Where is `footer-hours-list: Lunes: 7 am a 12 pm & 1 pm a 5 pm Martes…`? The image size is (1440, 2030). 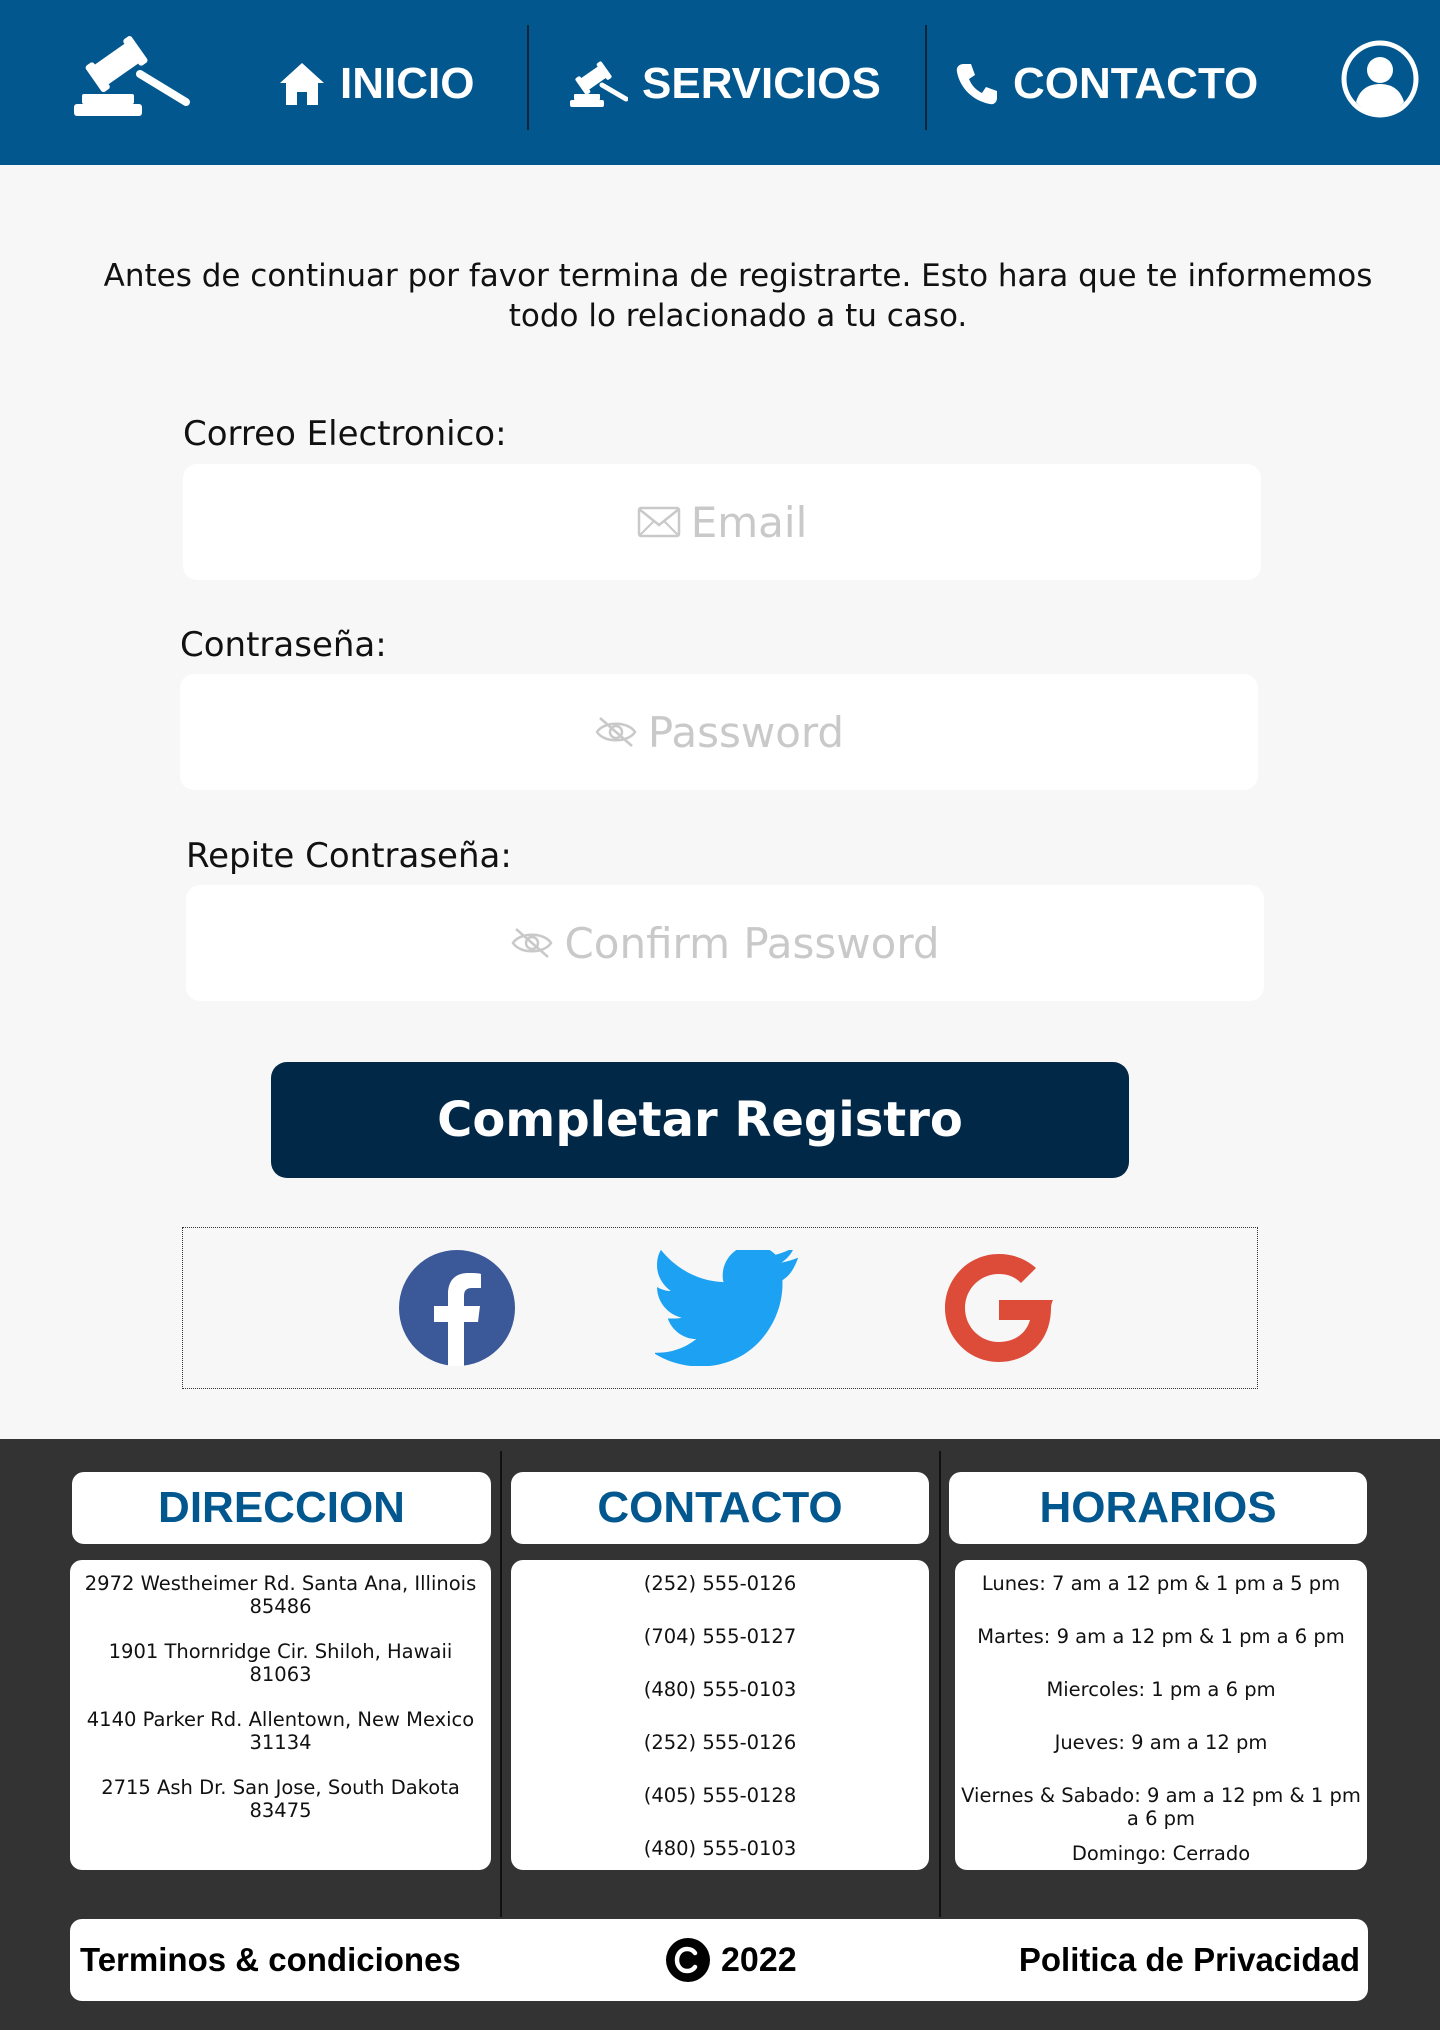 footer-hours-list: Lunes: 7 am a 12 pm & 1 pm a 5 pm Martes… is located at coordinates (1161, 1715).